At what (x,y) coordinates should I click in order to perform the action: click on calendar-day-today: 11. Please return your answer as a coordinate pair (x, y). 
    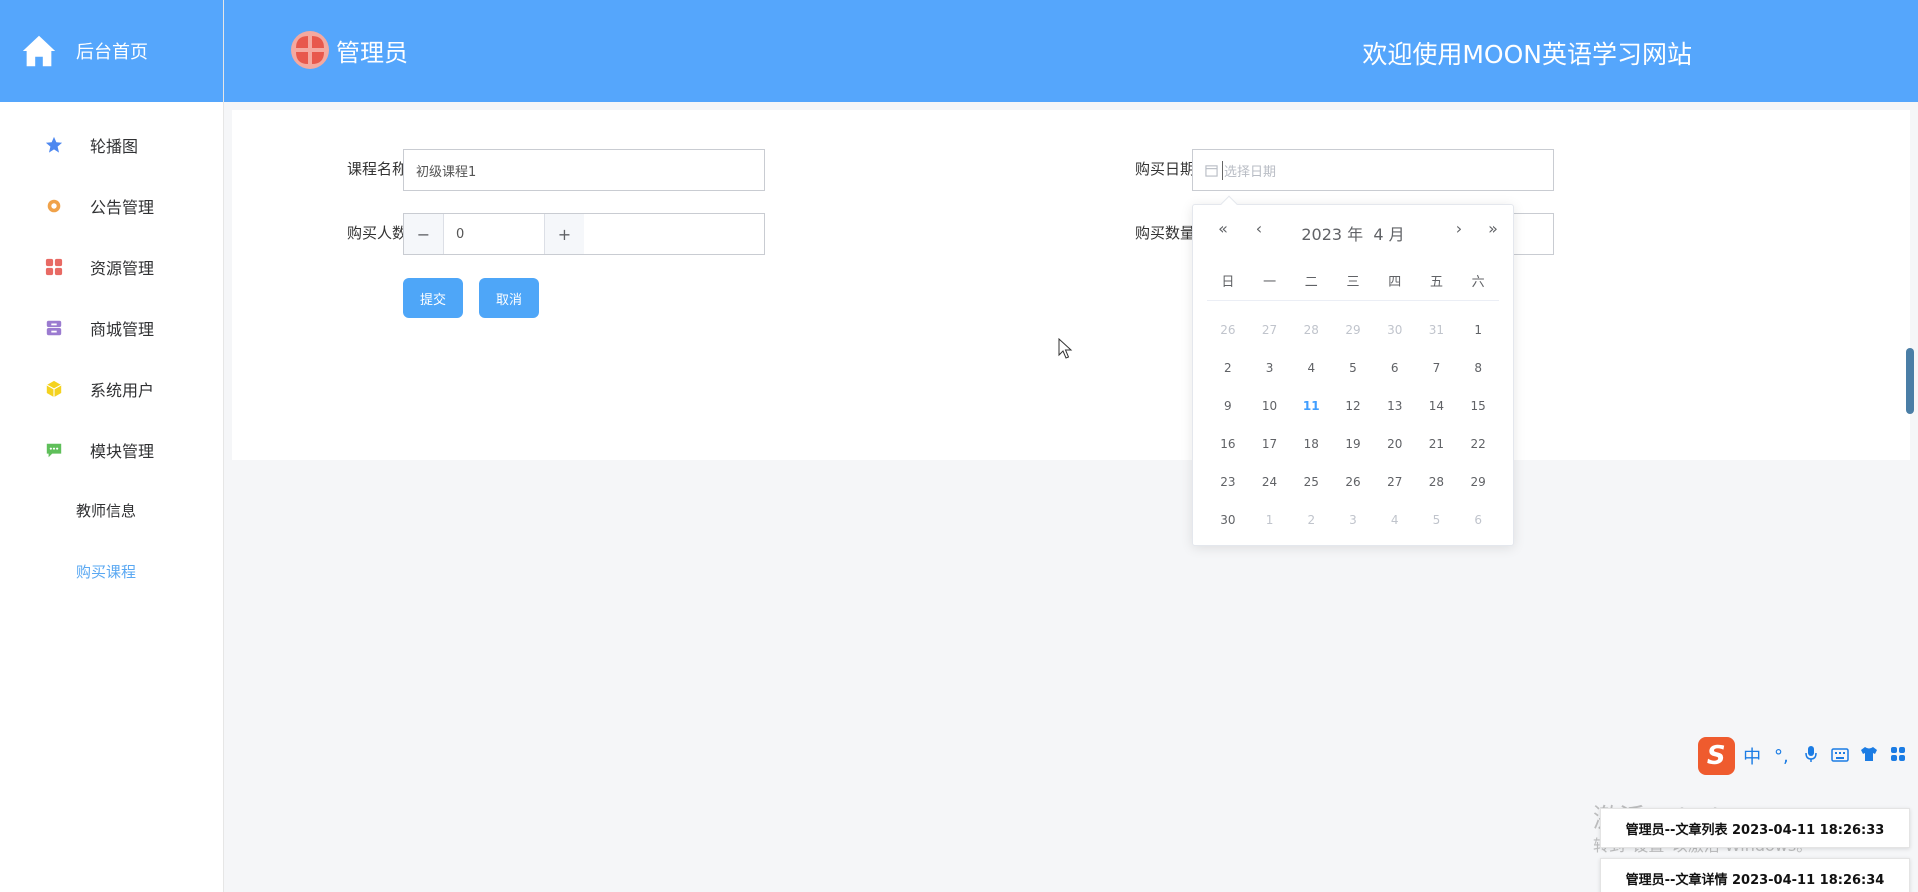
    Looking at the image, I should click on (1311, 406).